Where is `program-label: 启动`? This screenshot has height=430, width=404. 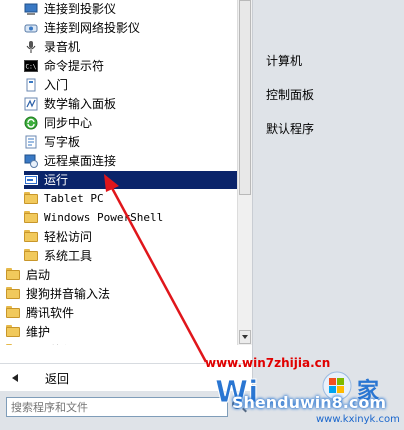
program-label: 启动 is located at coordinates (38, 275).